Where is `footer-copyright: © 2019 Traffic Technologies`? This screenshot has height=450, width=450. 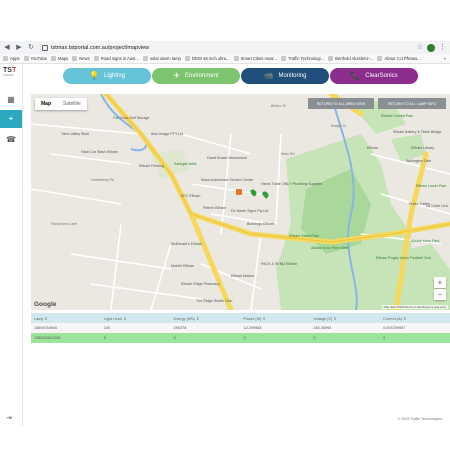 footer-copyright: © 2019 Traffic Technologies is located at coordinates (419, 419).